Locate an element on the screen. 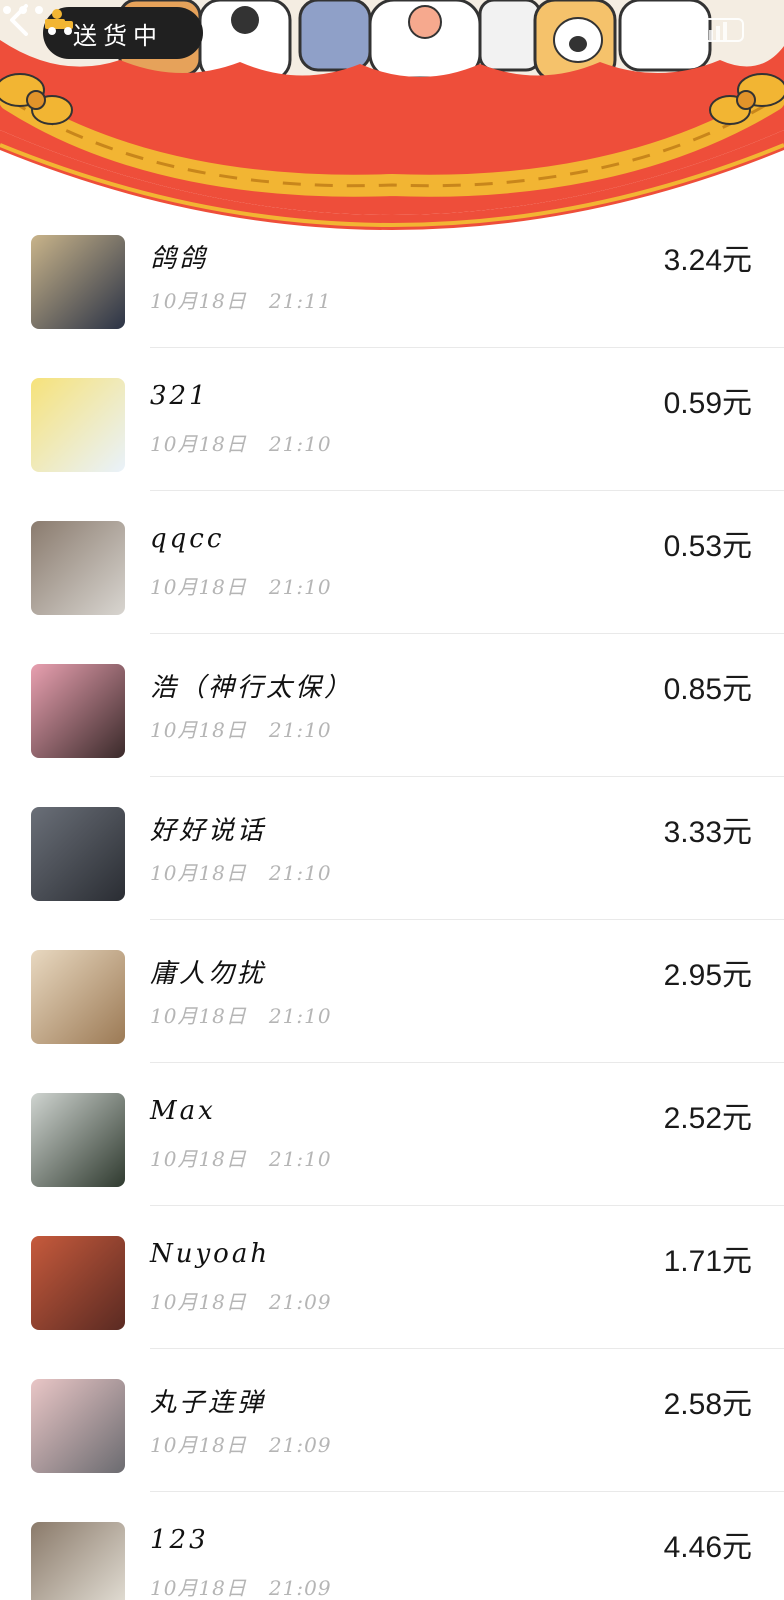 This screenshot has height=1600, width=784. record-name: Max is located at coordinates (183, 1111).